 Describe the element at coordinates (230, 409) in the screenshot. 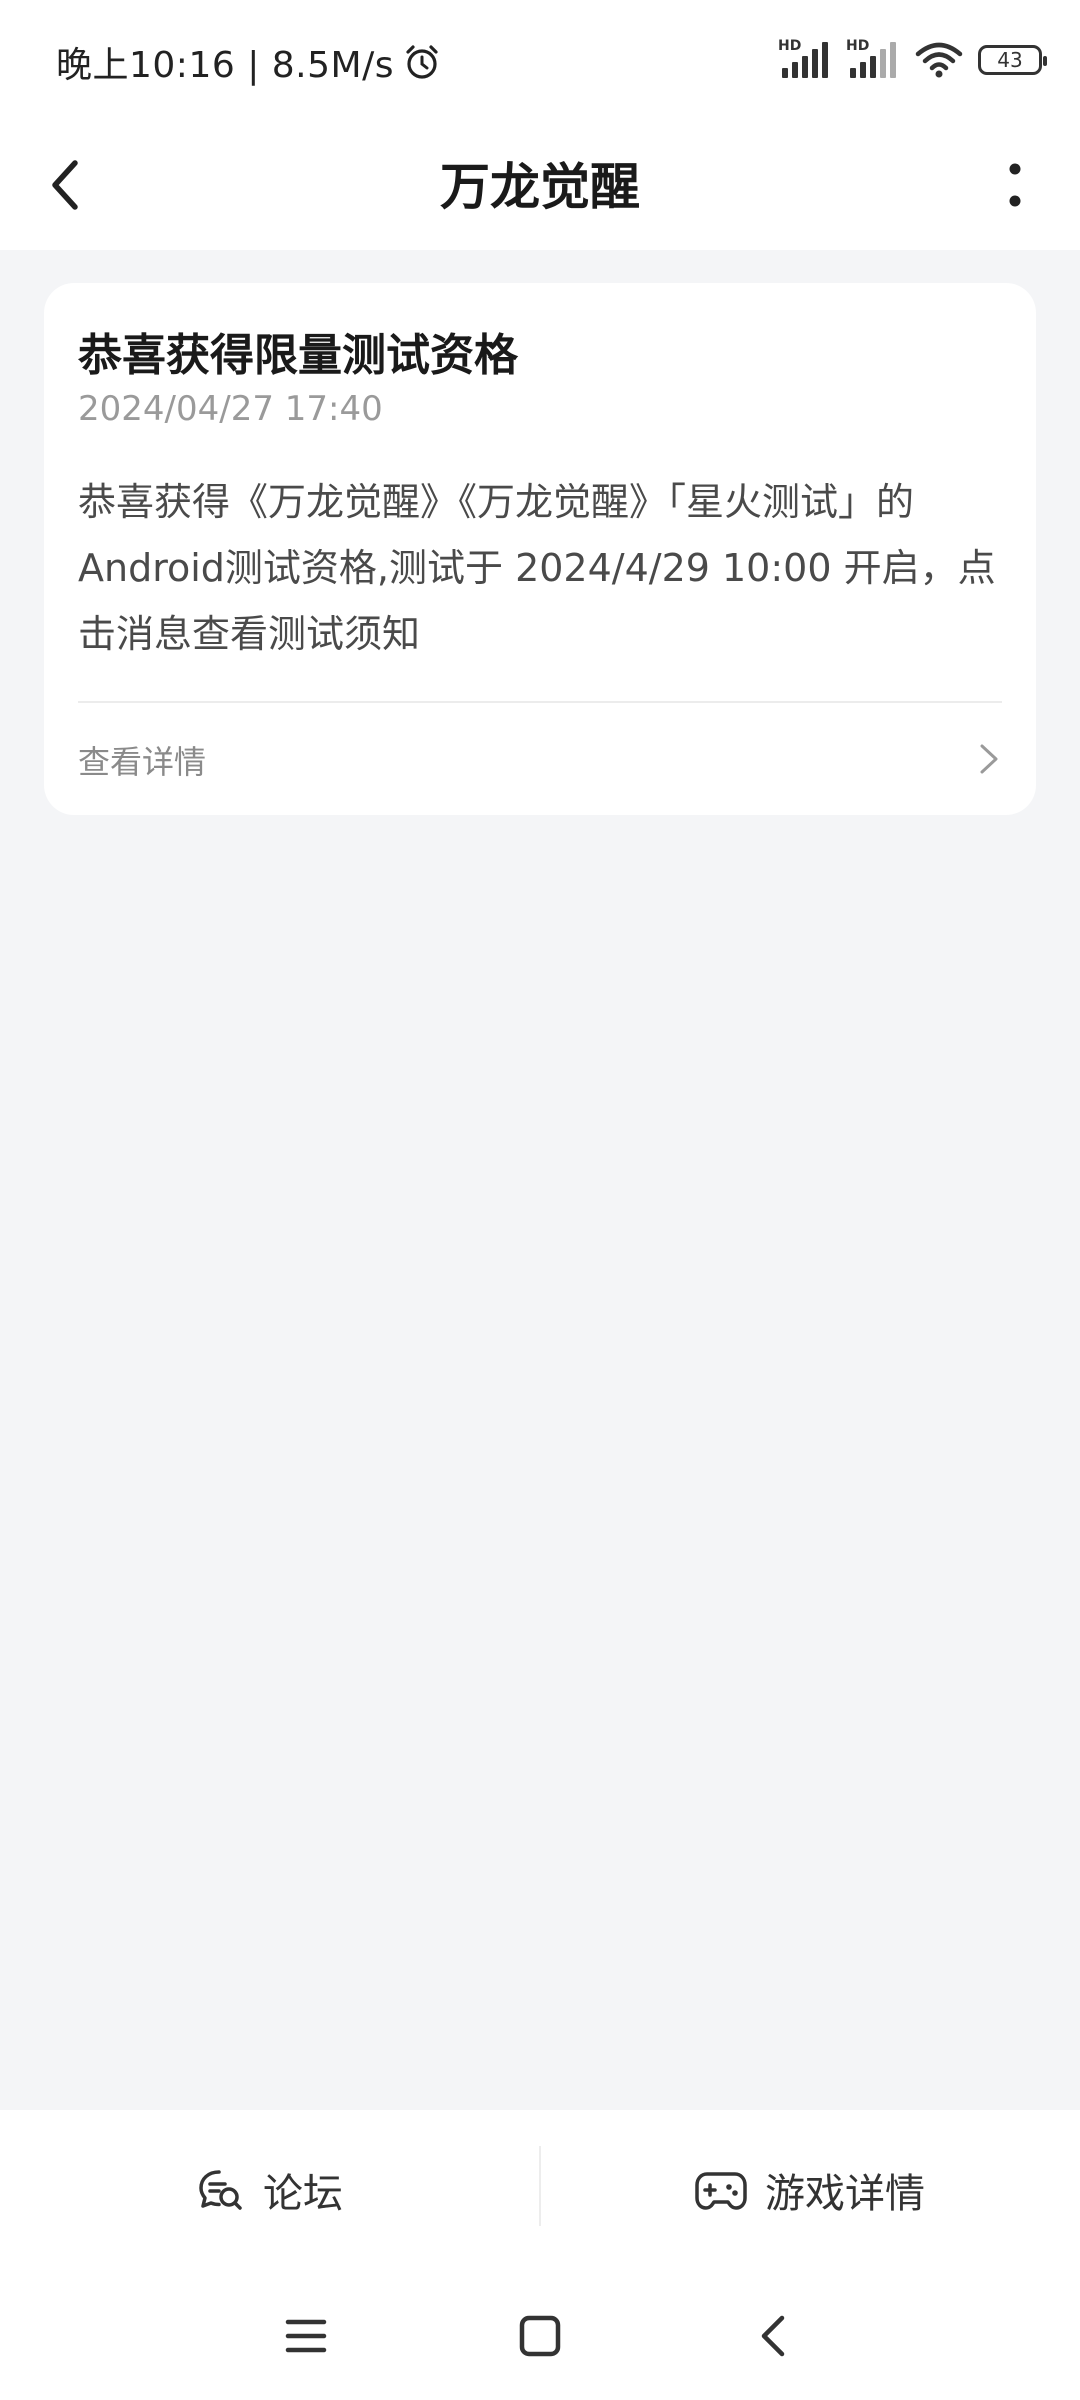

I see `message-timestamp: 2024/04/27 17:40` at that location.